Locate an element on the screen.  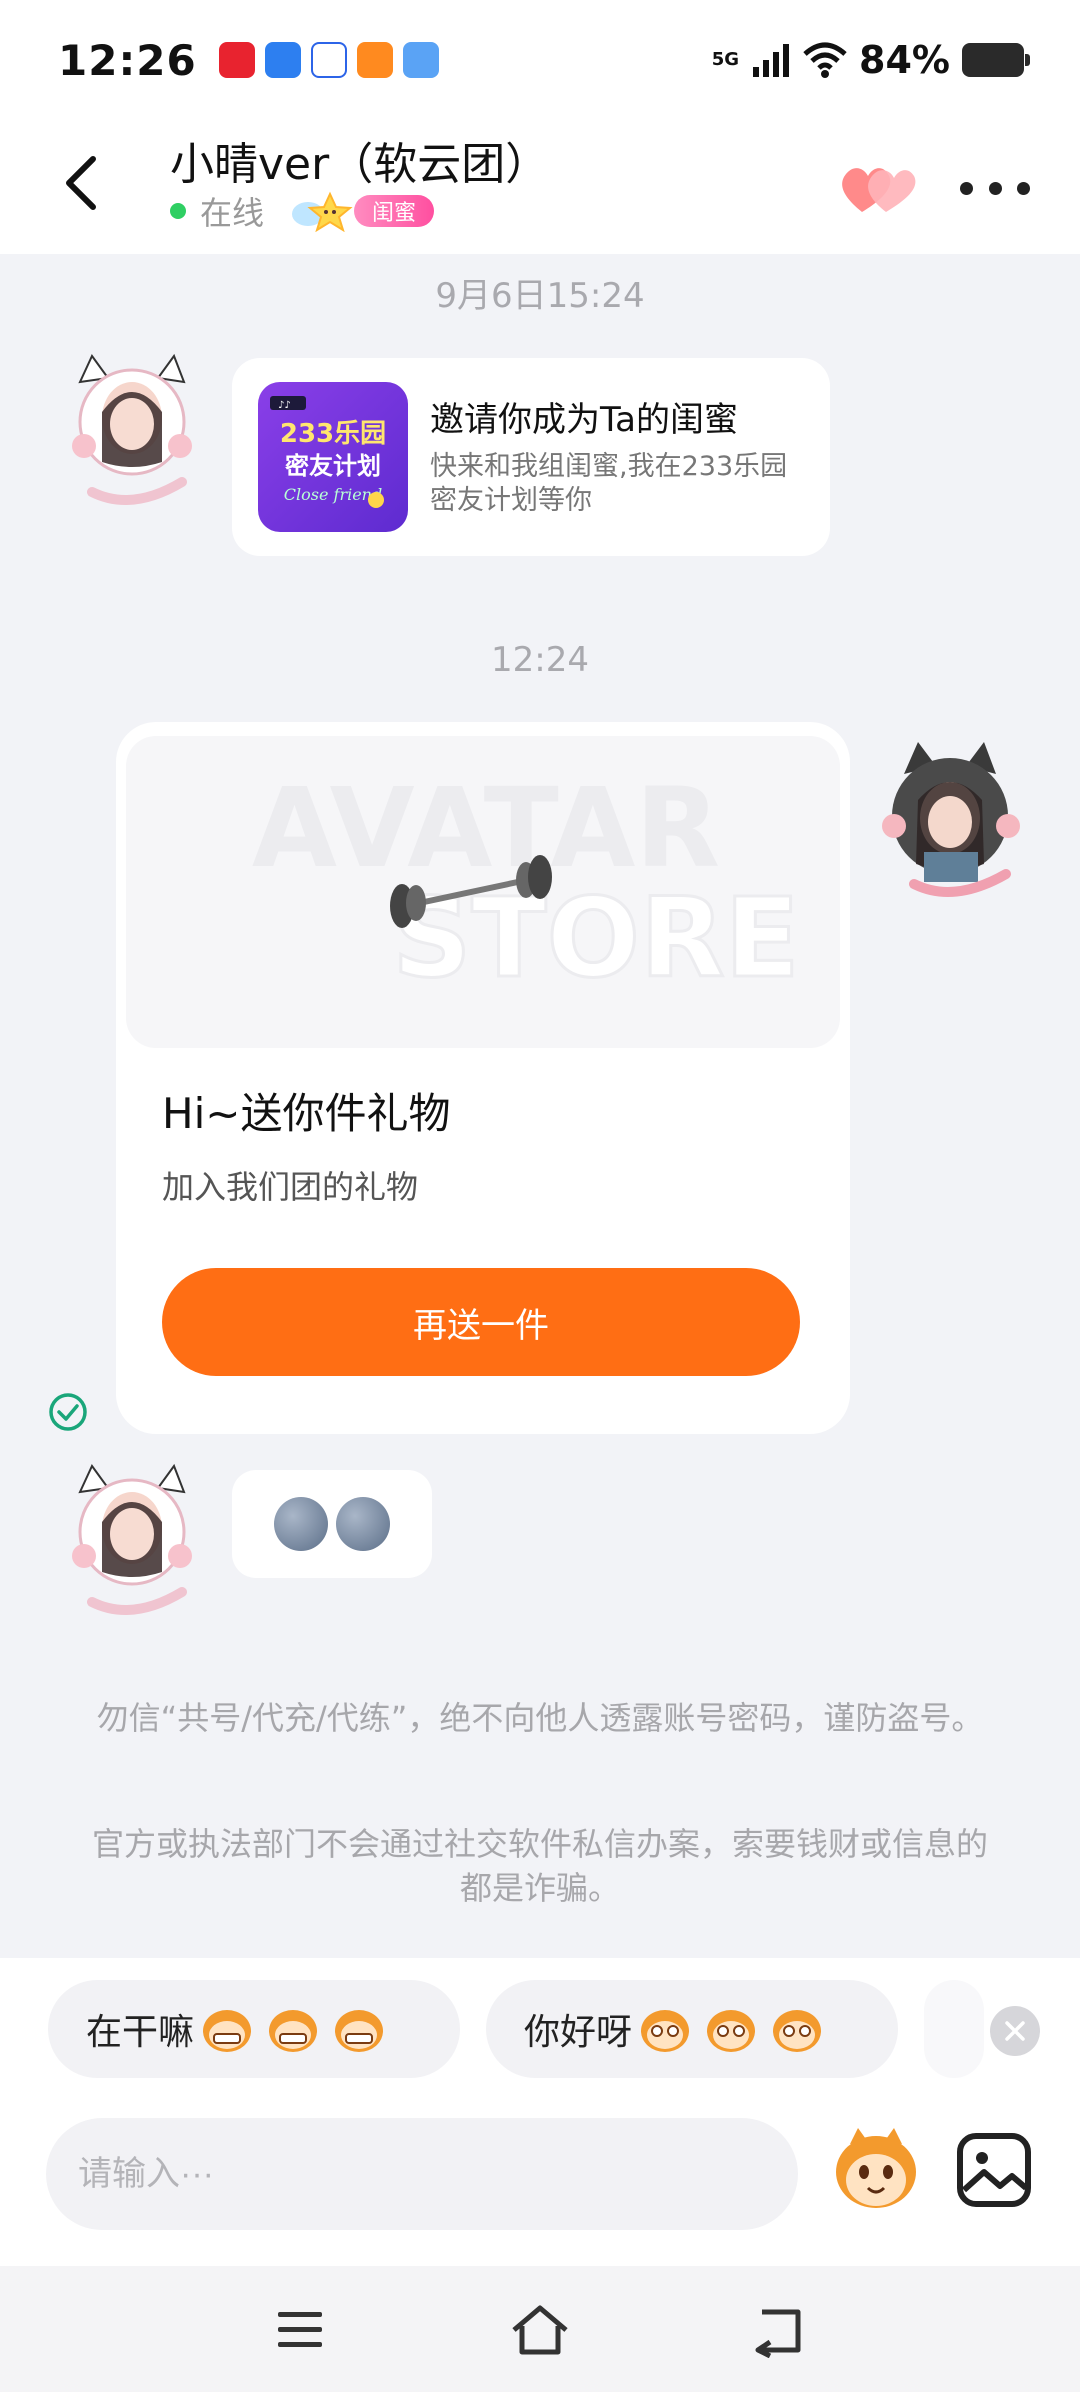
quick-reply-label: 在干嘛 is located at coordinates (140, 2032).